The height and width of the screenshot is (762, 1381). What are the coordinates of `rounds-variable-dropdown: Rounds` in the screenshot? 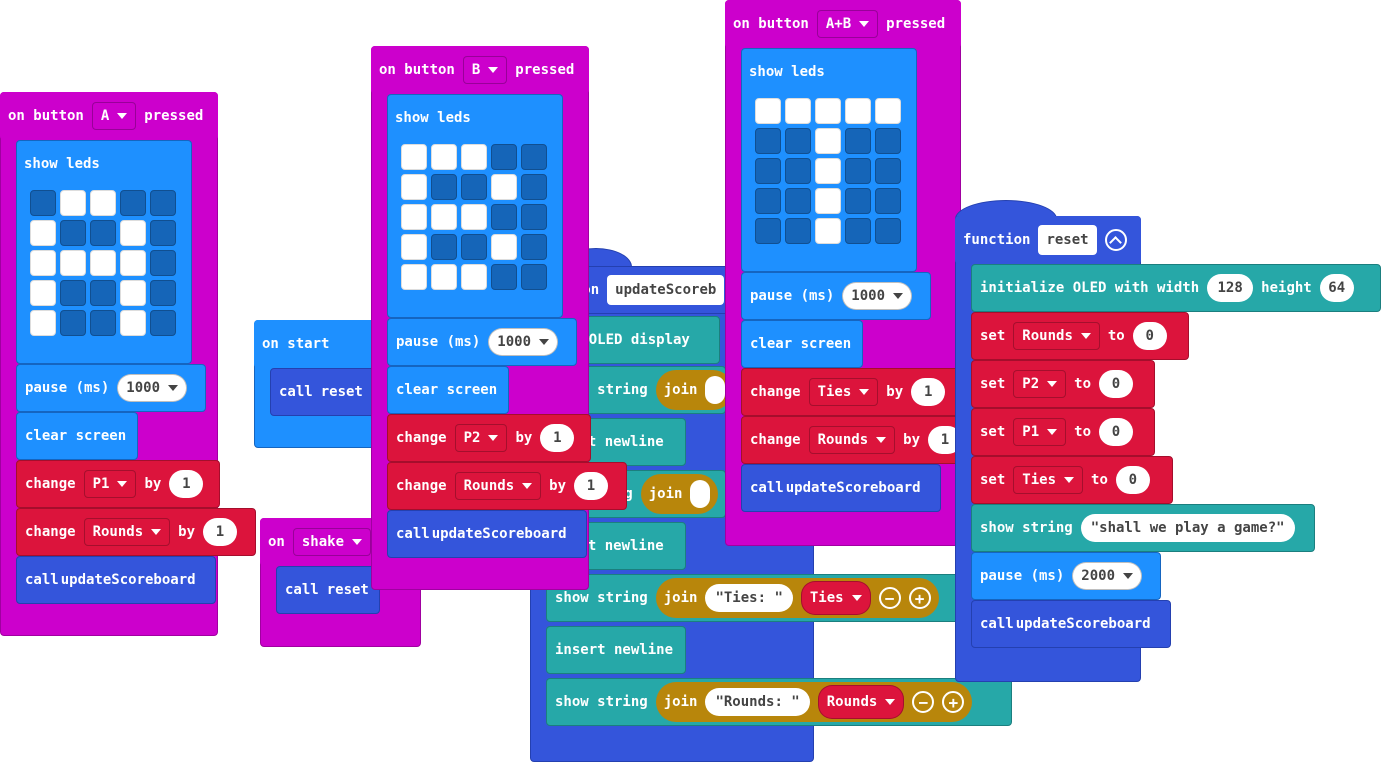 It's located at (861, 702).